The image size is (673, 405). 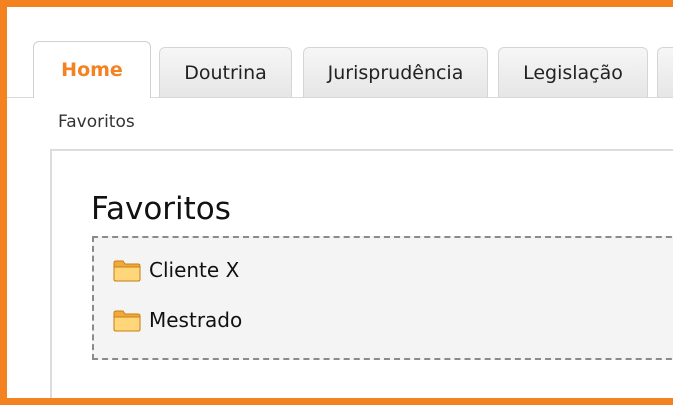 I want to click on tab-doutrina-label: Doutrina, so click(x=225, y=72).